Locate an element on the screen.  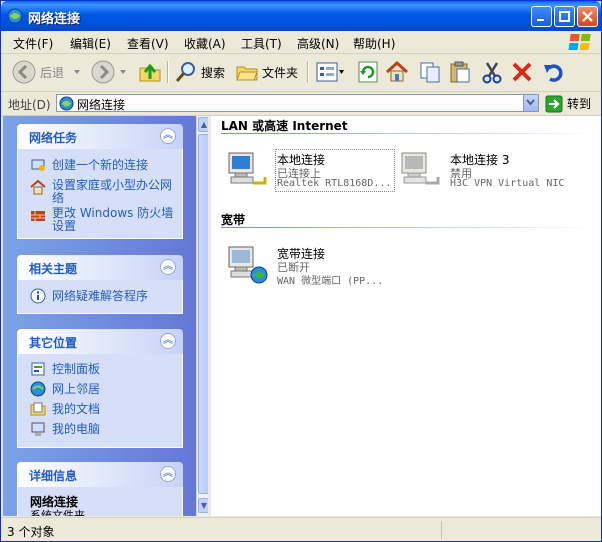
maximize-icon is located at coordinates (564, 16).